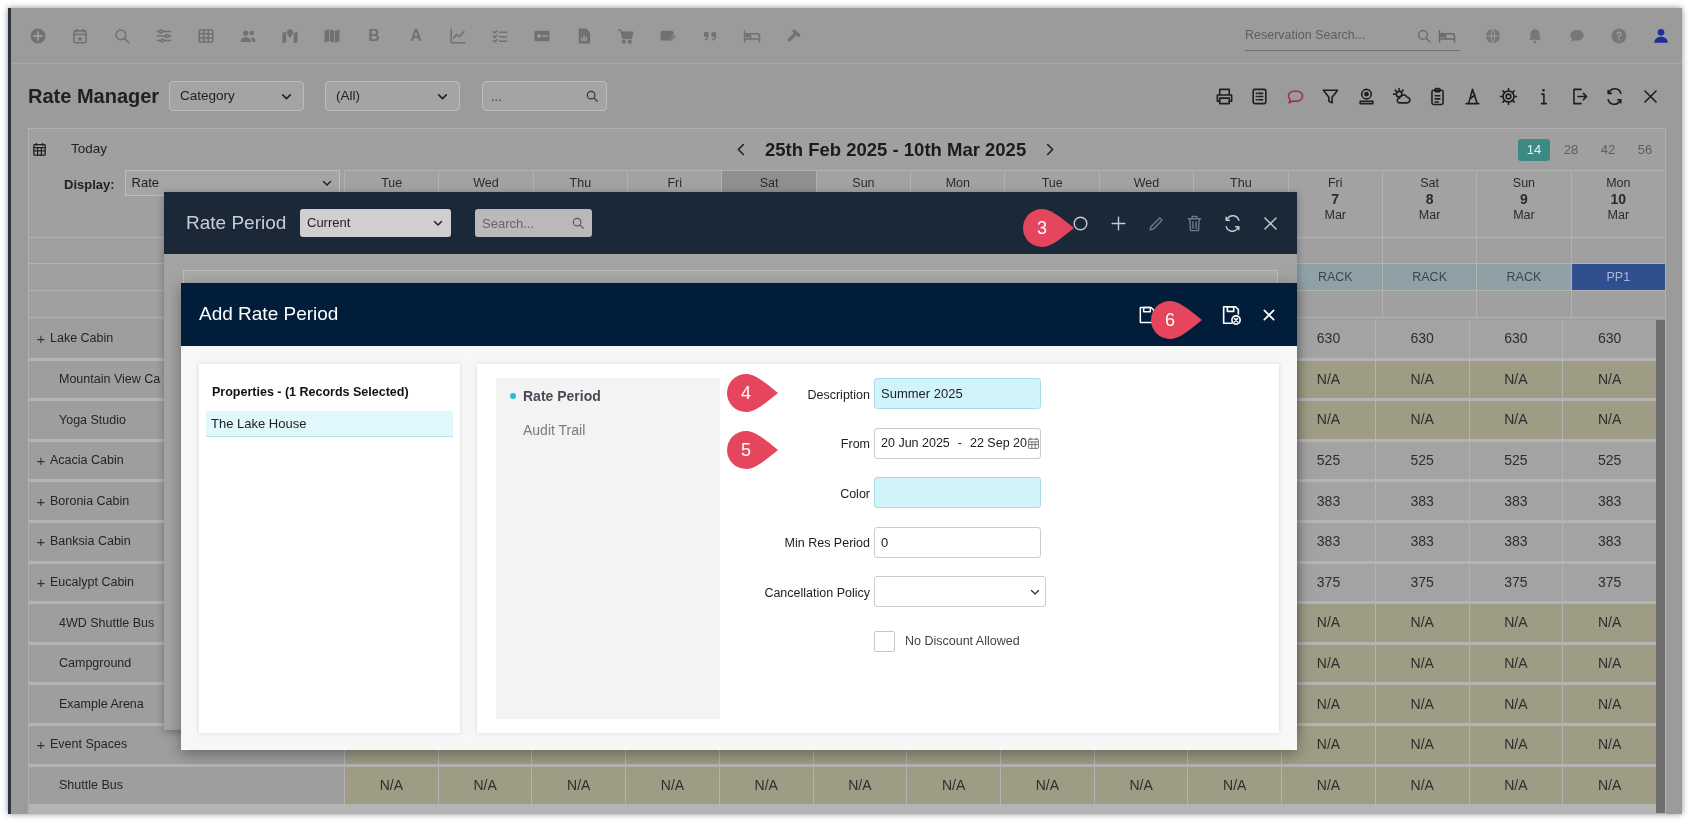  Describe the element at coordinates (562, 396) in the screenshot. I see `tab: Rate Period` at that location.